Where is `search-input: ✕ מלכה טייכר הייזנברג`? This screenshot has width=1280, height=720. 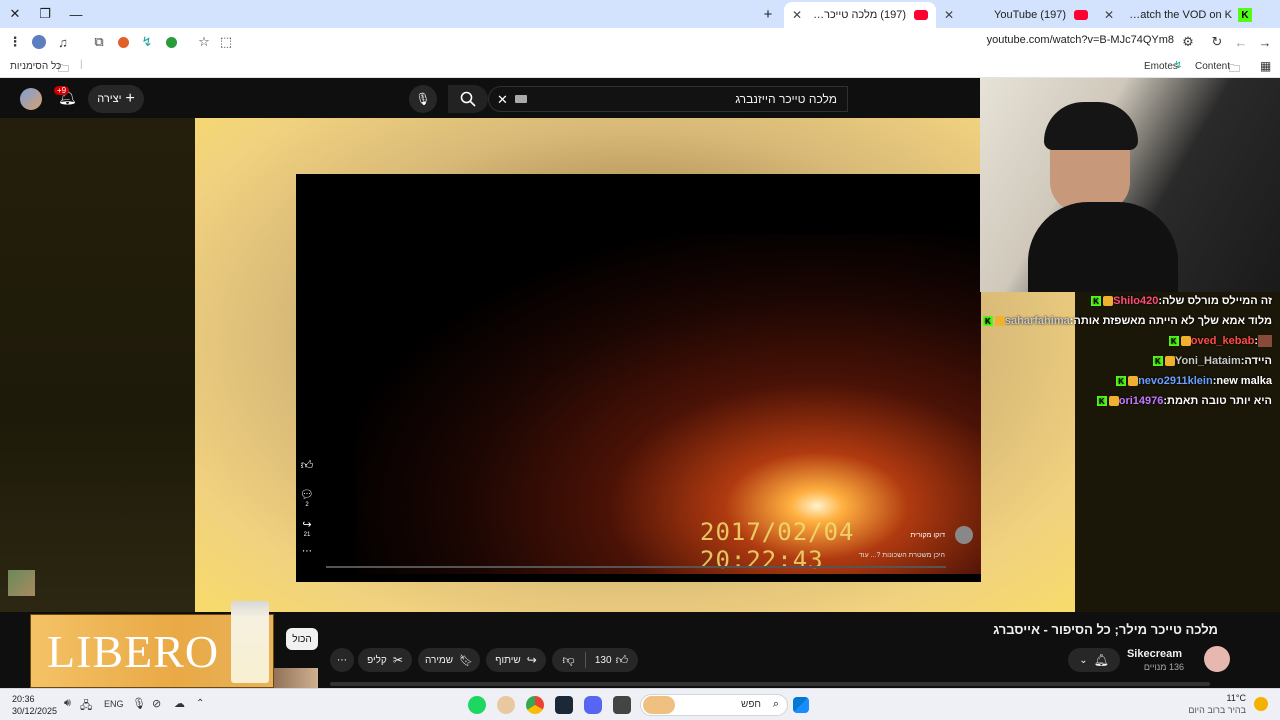
search-input: ✕ מלכה טייכר הייזנברג is located at coordinates (668, 99).